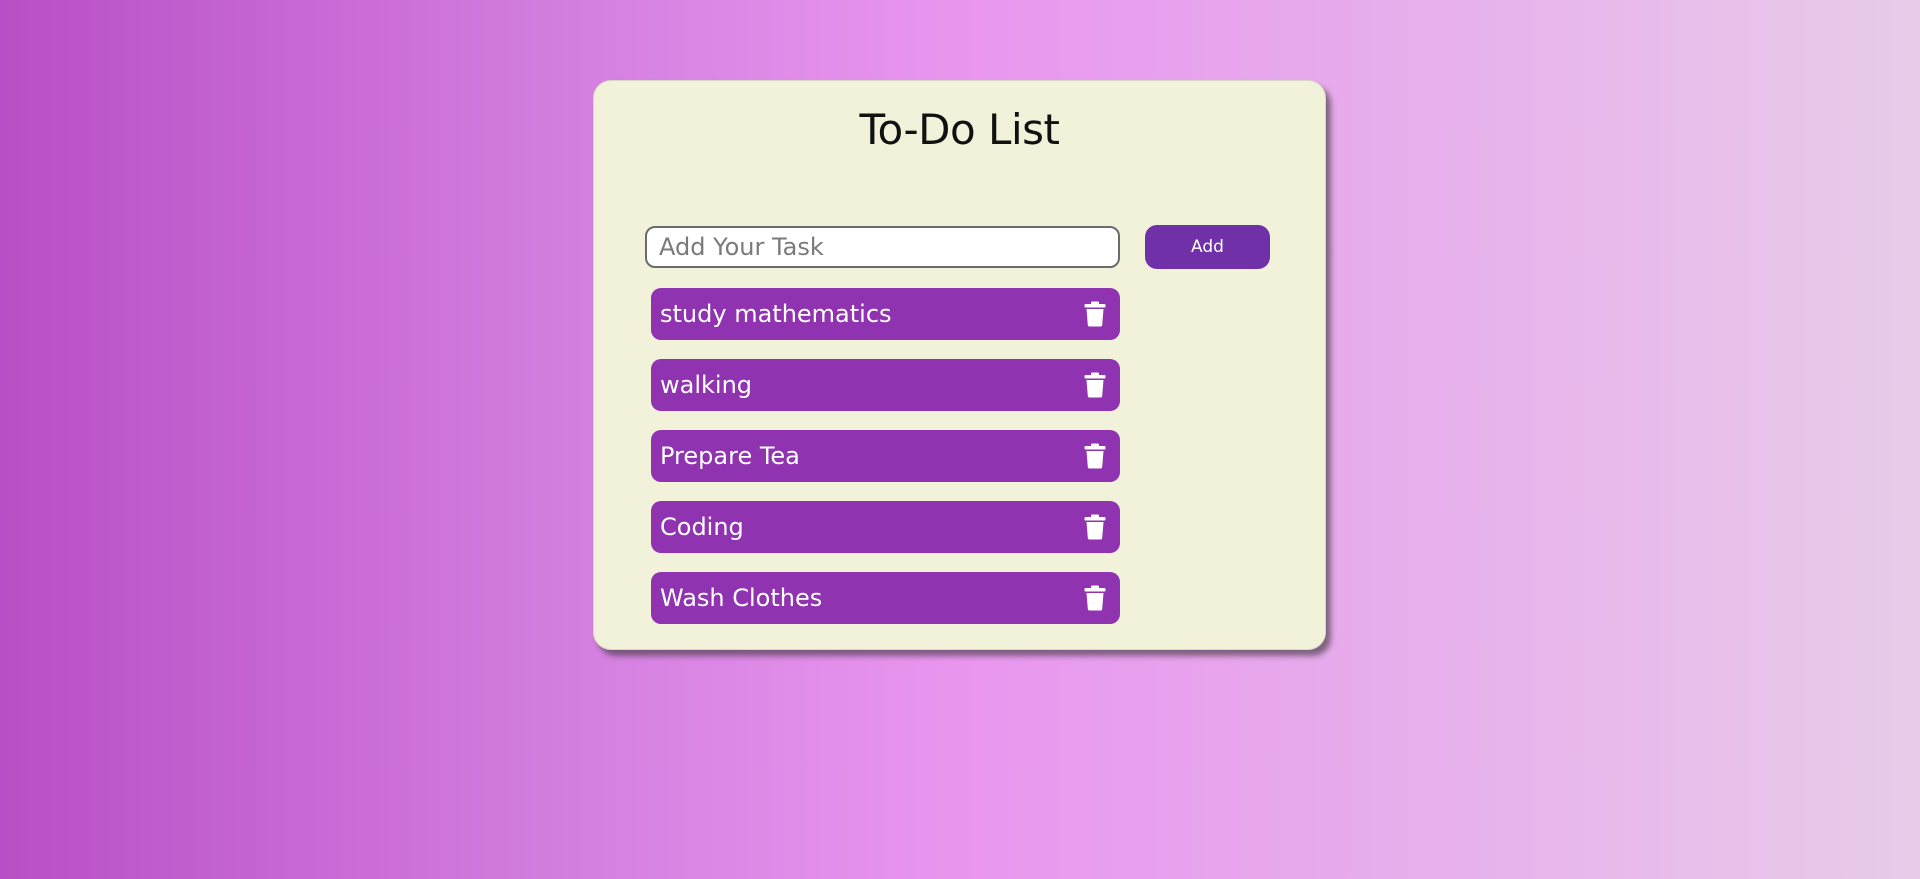 The image size is (1920, 879). What do you see at coordinates (730, 456) in the screenshot?
I see `task-label: Prepare Tea` at bounding box center [730, 456].